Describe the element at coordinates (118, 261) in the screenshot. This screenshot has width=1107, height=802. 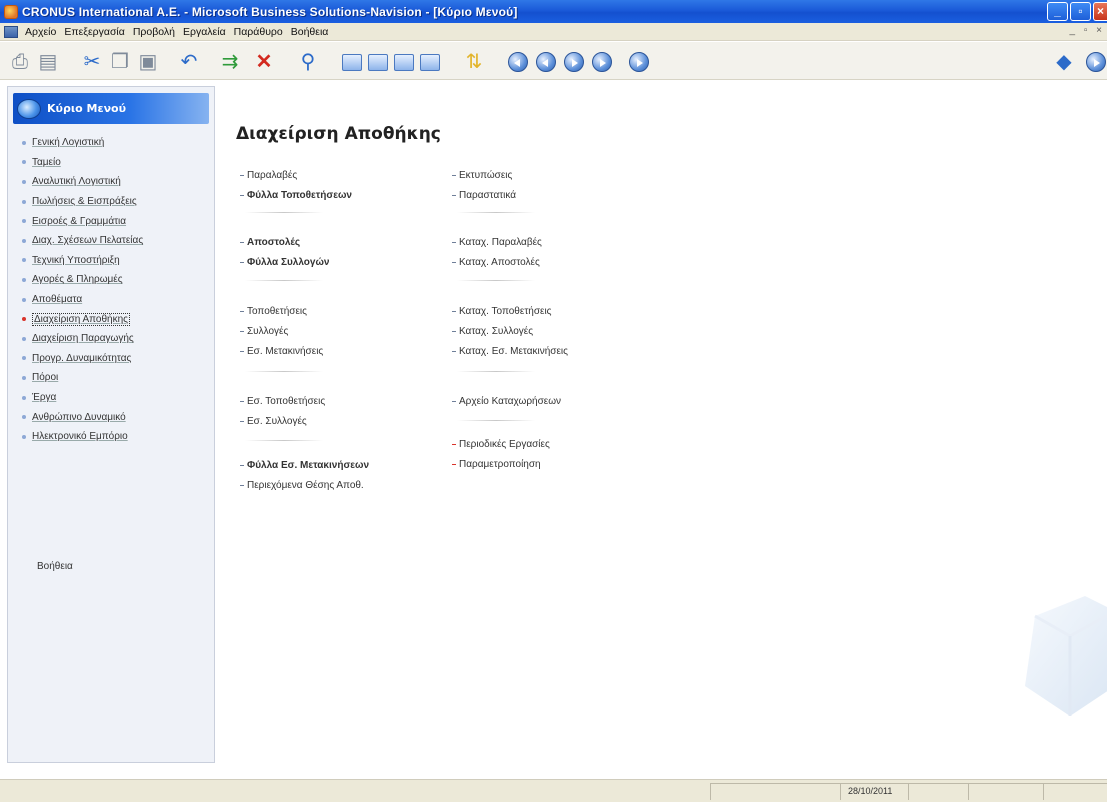
I see `nav-item-service: Τεχνική Υποστήριξη` at that location.